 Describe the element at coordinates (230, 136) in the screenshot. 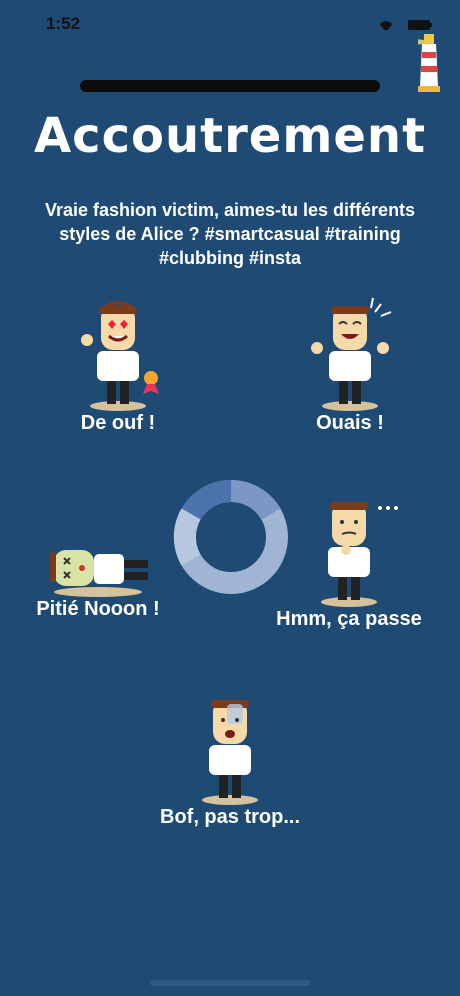

I see `page-title: Accoutrement` at that location.